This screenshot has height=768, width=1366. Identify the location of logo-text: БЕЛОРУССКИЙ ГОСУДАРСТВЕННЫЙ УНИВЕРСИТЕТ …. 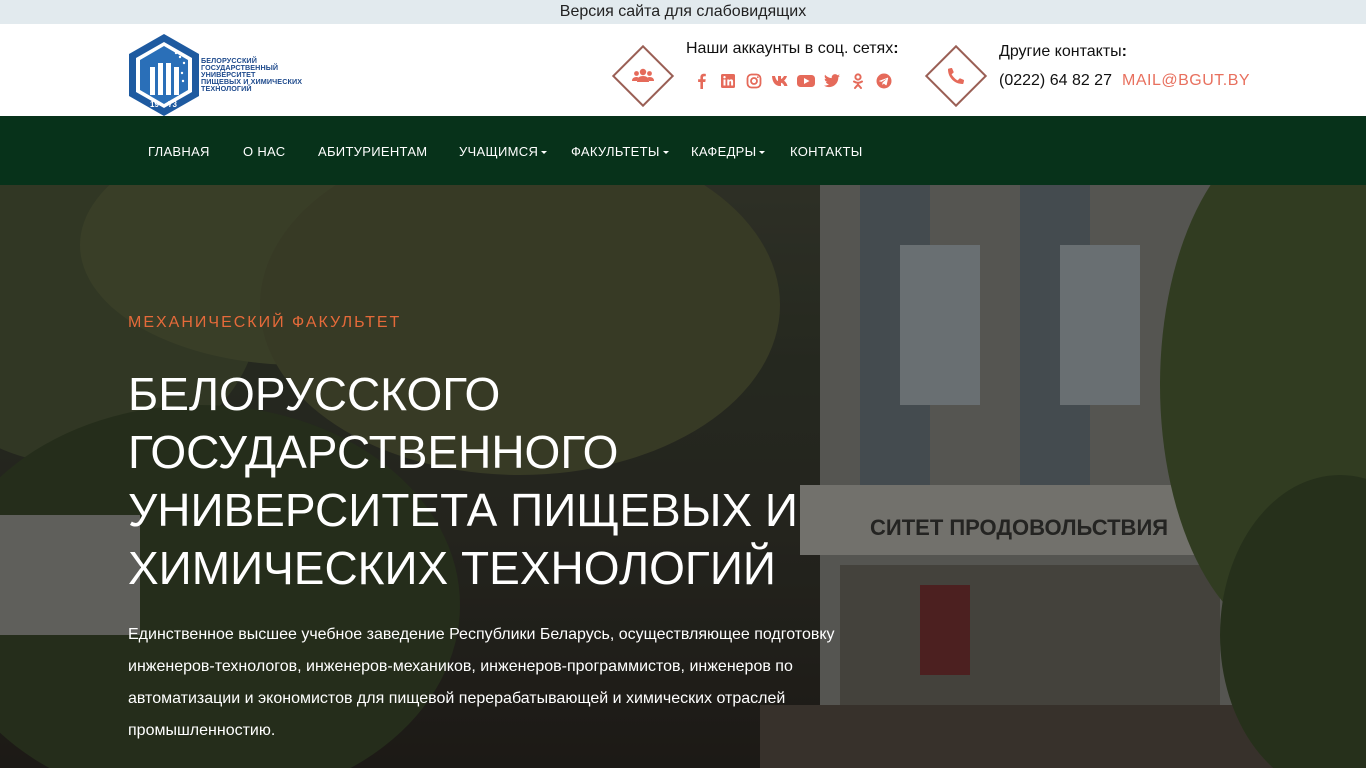
(251, 74).